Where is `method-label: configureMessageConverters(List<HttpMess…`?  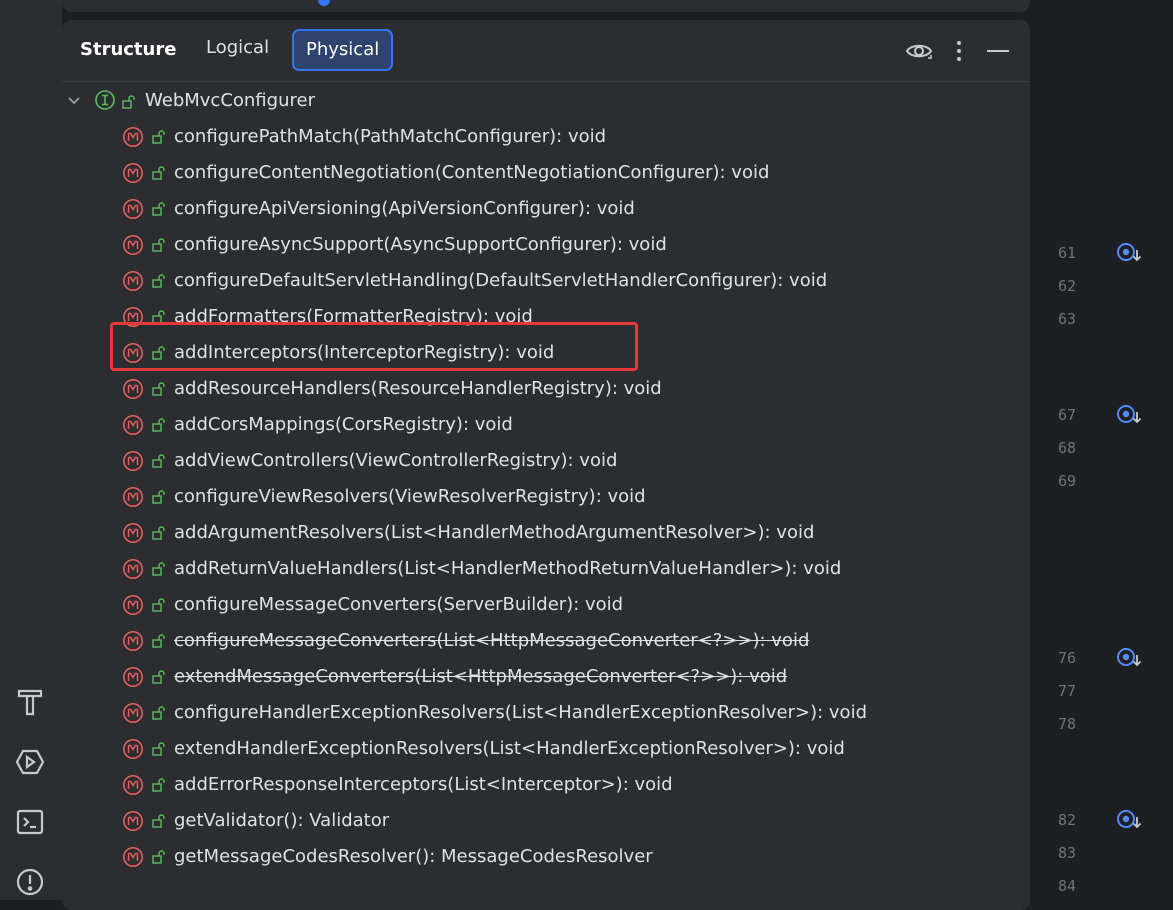 method-label: configureMessageConverters(List<HttpMess… is located at coordinates (492, 640).